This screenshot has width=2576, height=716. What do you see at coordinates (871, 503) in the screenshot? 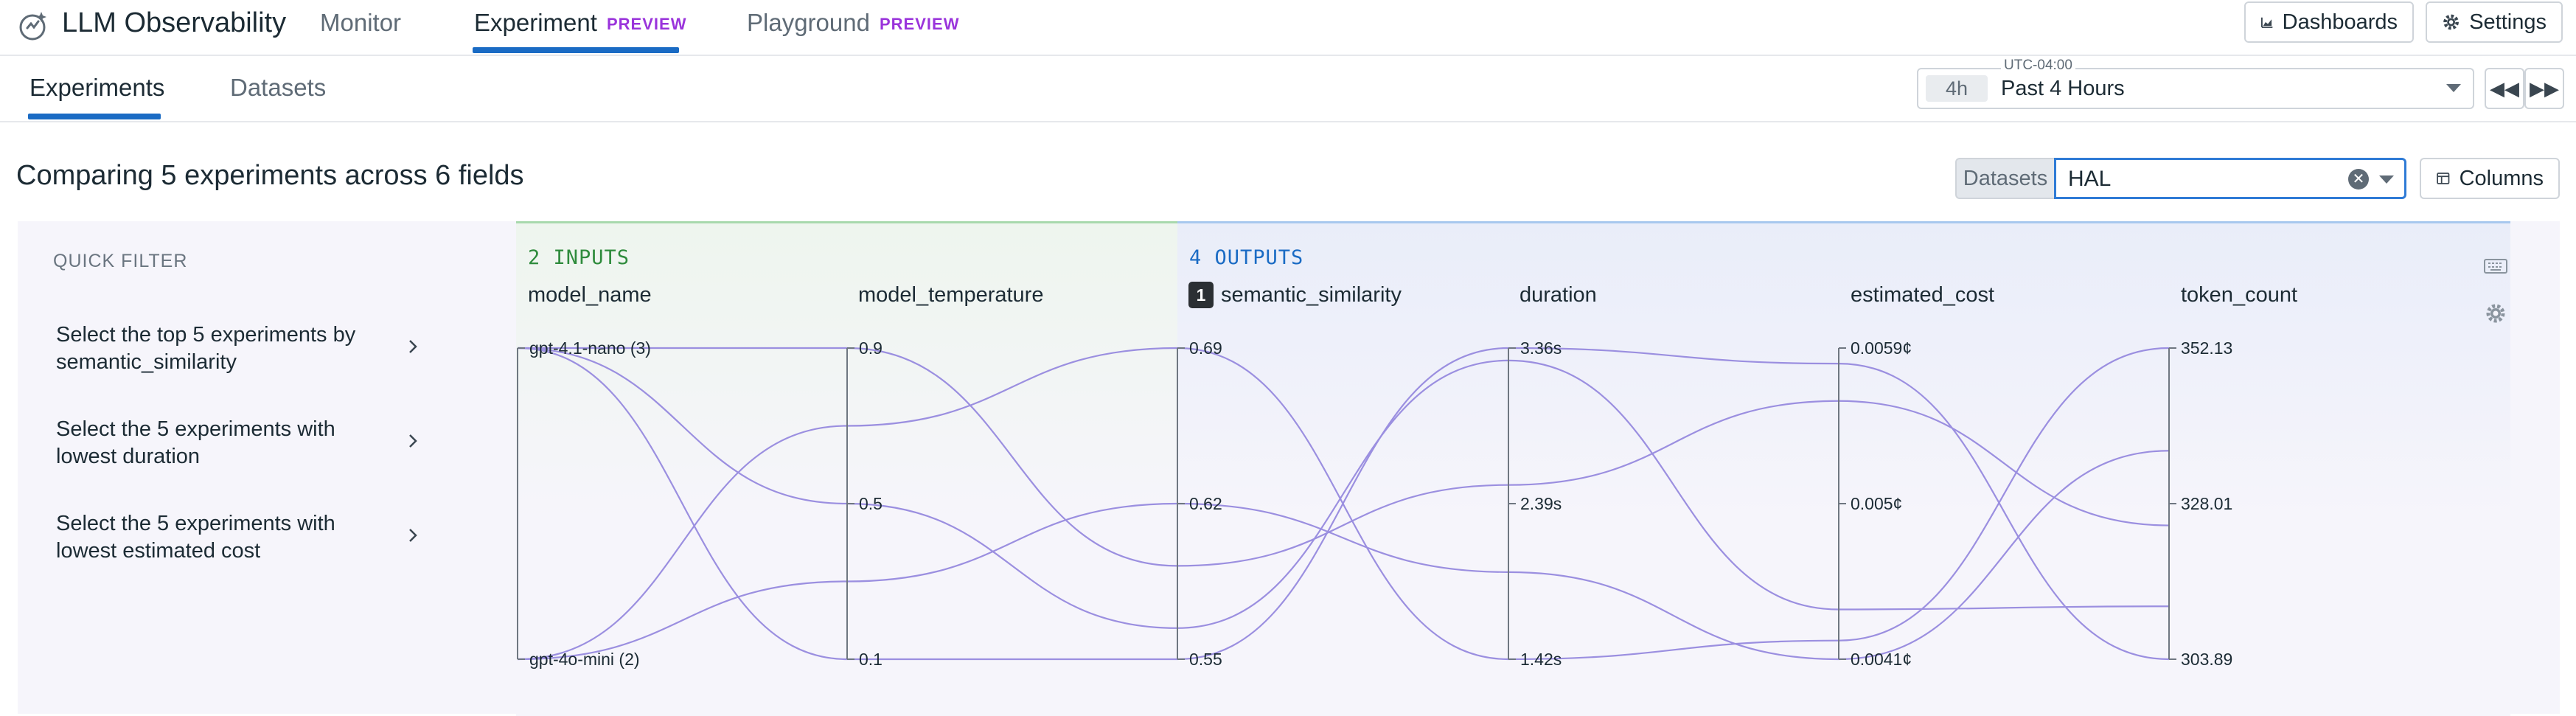
I see `axis-tick-label: 0.5` at bounding box center [871, 503].